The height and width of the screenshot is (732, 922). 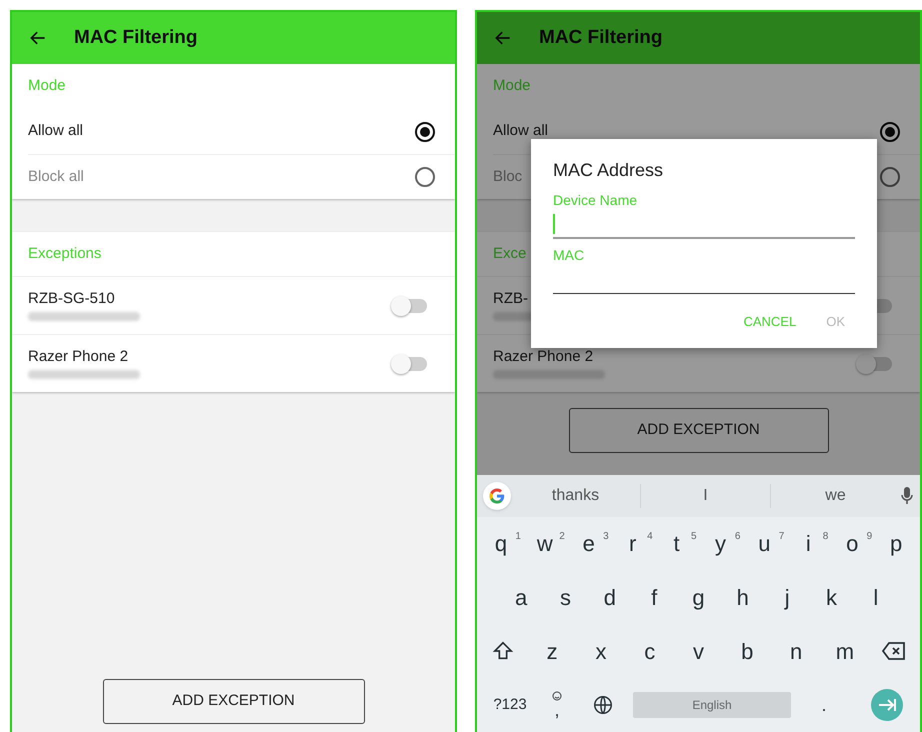 I want to click on field-label: Device Name, so click(x=595, y=200).